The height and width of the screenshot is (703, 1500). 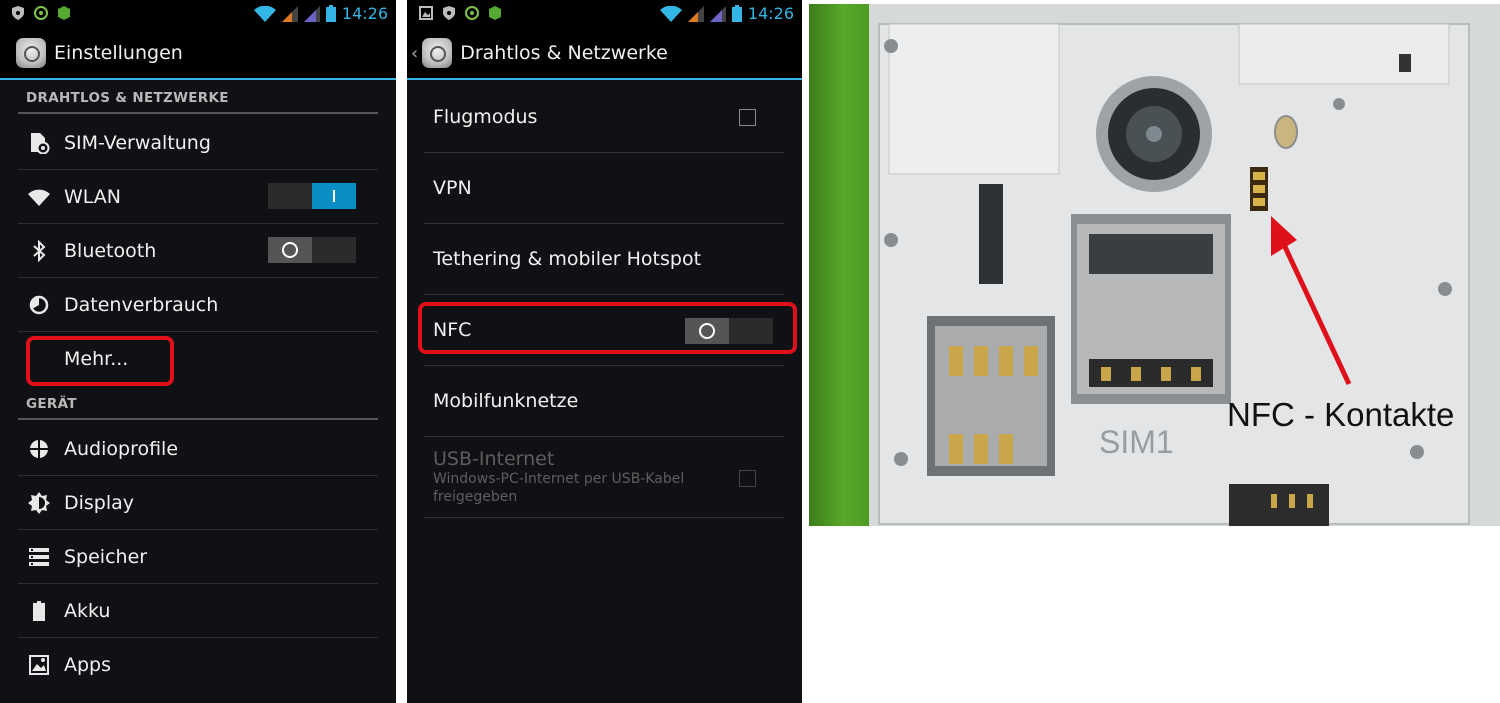 What do you see at coordinates (39, 611) in the screenshot?
I see `battery-icon` at bounding box center [39, 611].